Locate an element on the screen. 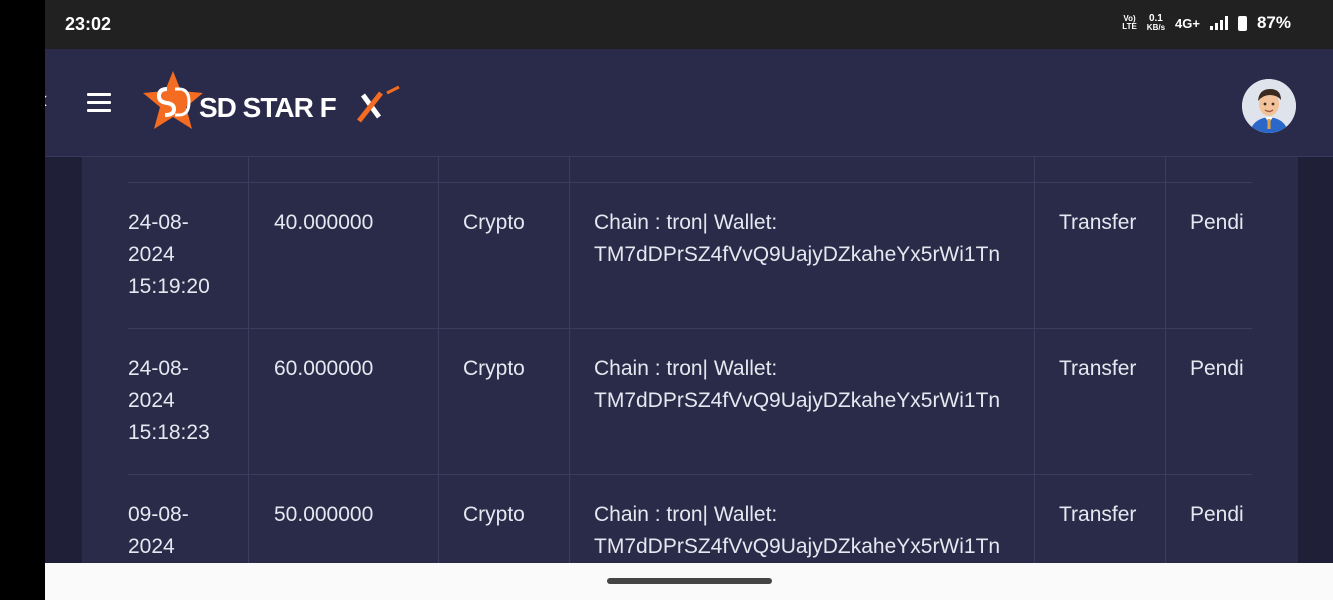 This screenshot has width=1333, height=600. status-indicators: Vo) LTE 0.1 KB/s 4G+ 87% is located at coordinates (1206, 23).